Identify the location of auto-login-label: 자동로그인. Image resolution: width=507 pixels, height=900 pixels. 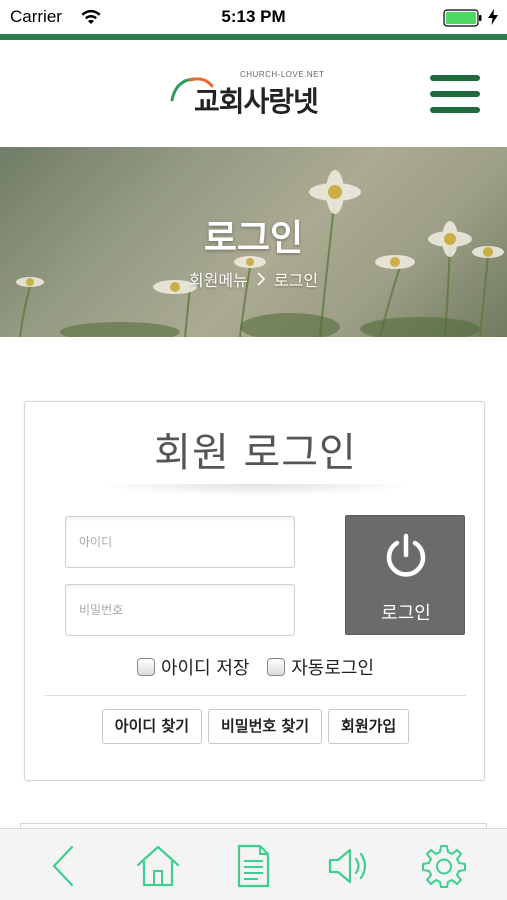
(333, 668).